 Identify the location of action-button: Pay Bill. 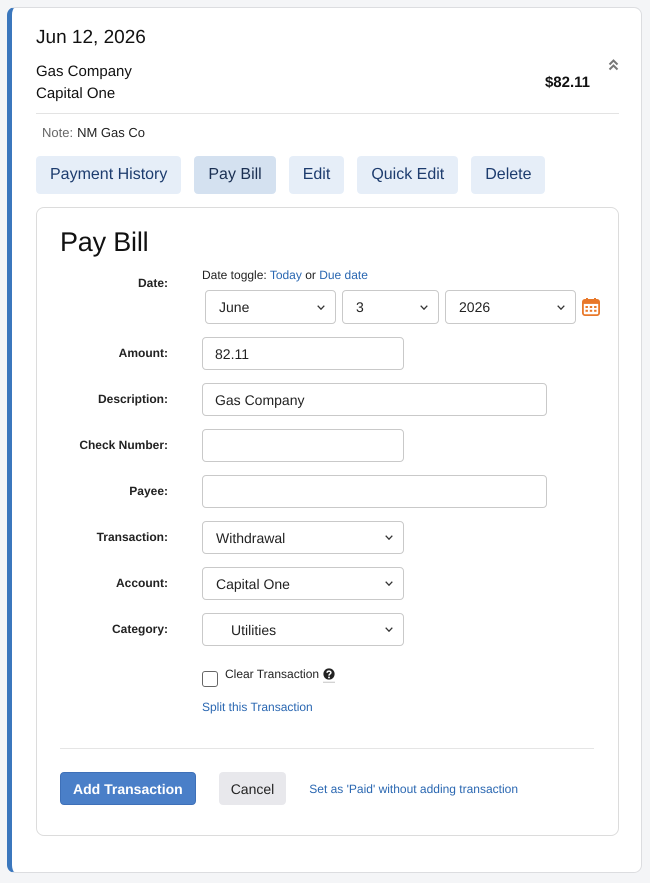
(235, 175).